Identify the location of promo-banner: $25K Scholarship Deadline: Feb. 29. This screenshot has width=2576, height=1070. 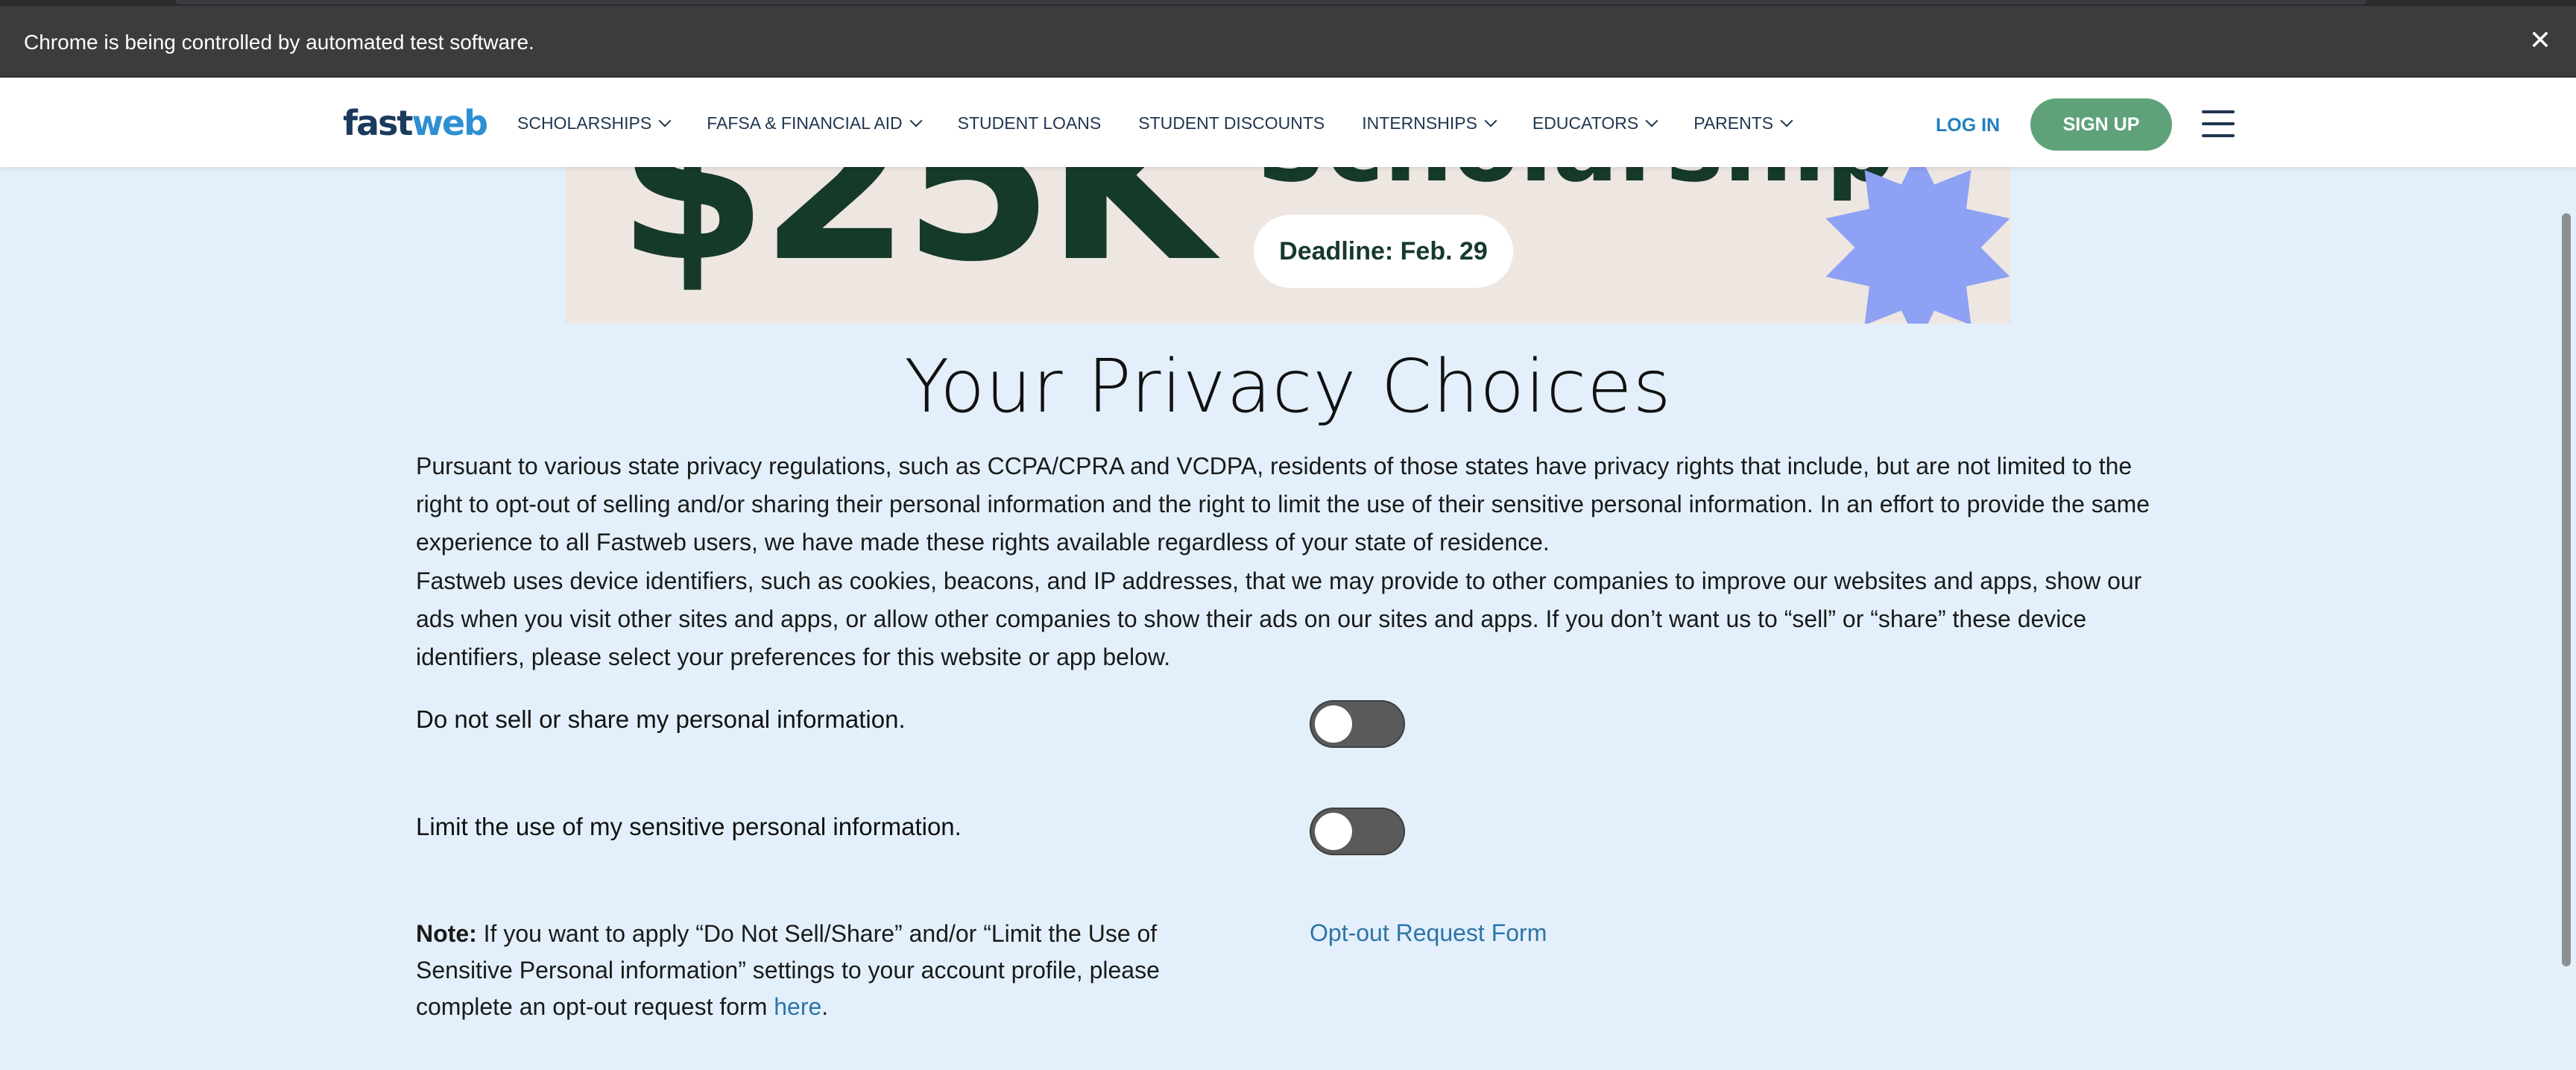
(1288, 245).